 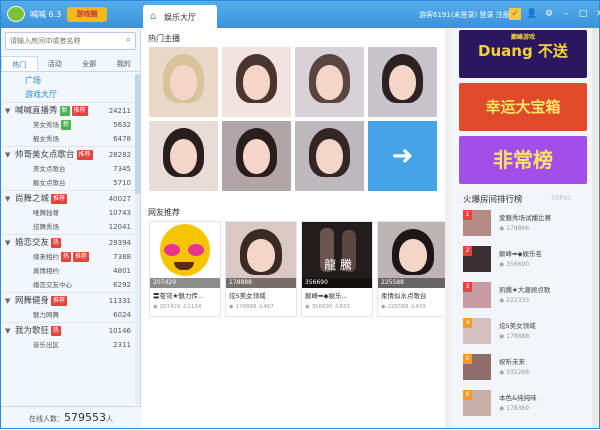 I want to click on right-scrollbar, so click(x=595, y=228).